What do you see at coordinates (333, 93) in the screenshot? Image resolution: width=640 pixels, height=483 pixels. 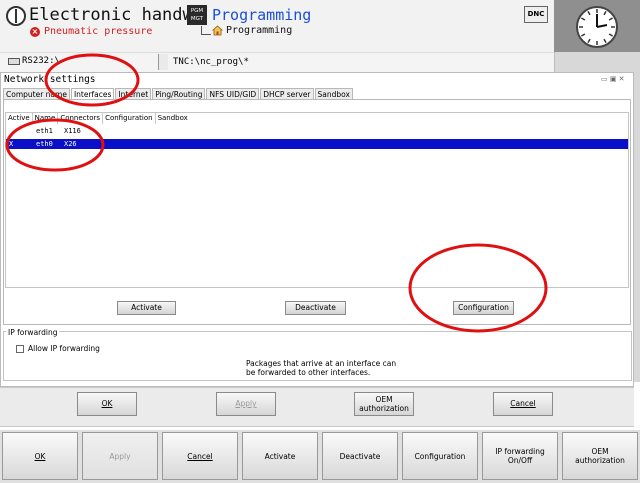 I see `tab-sandbox: Sandbox` at bounding box center [333, 93].